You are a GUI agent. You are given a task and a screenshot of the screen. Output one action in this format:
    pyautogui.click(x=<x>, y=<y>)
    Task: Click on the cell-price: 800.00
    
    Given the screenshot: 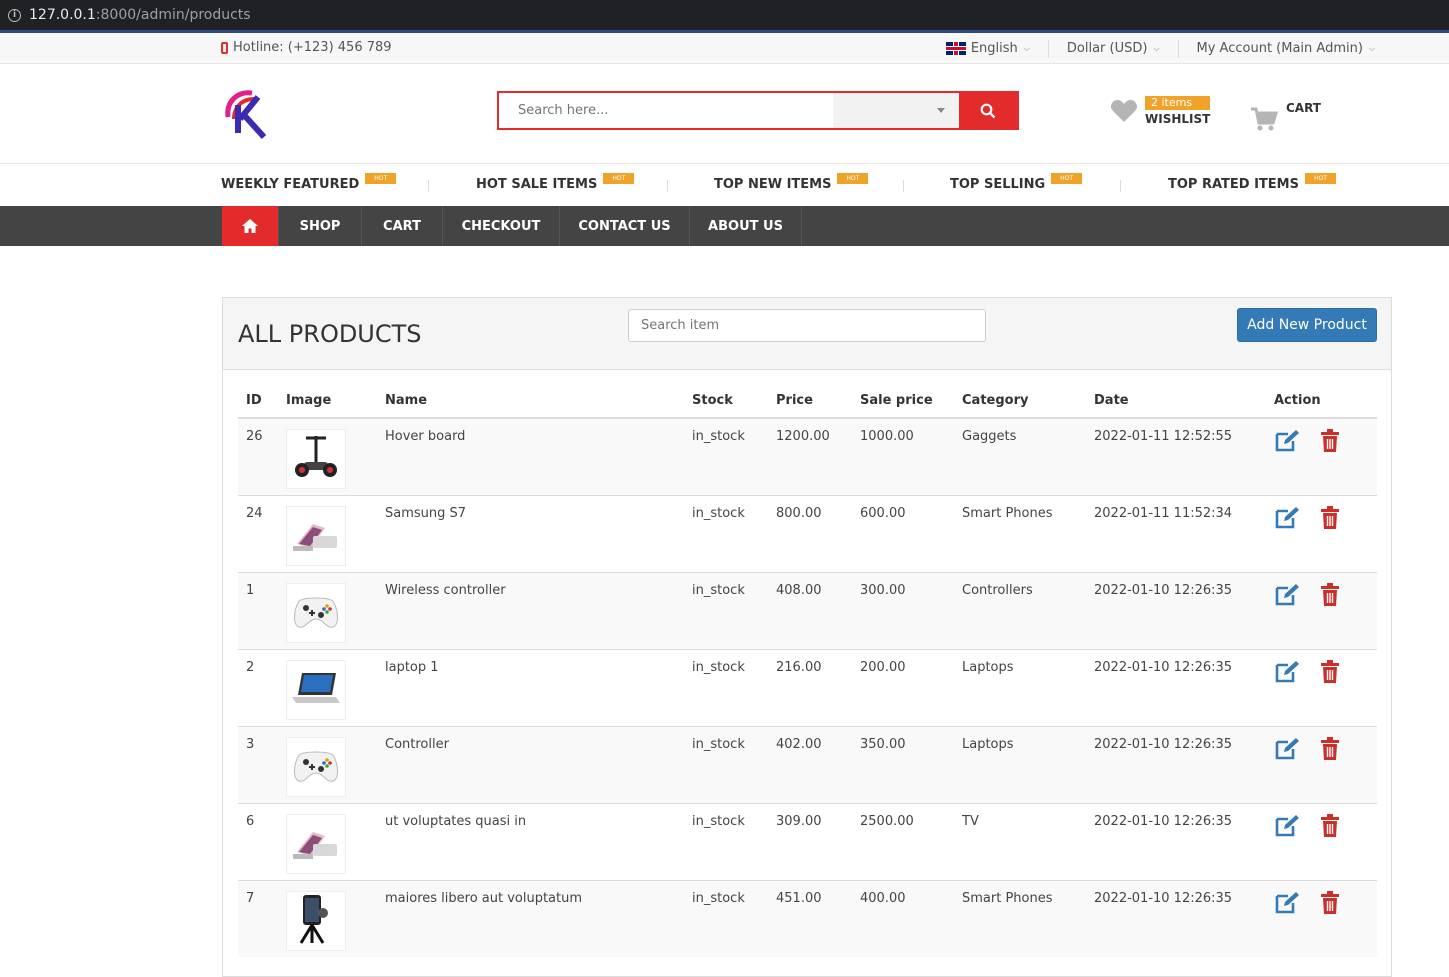 What is the action you would take?
    pyautogui.click(x=810, y=533)
    